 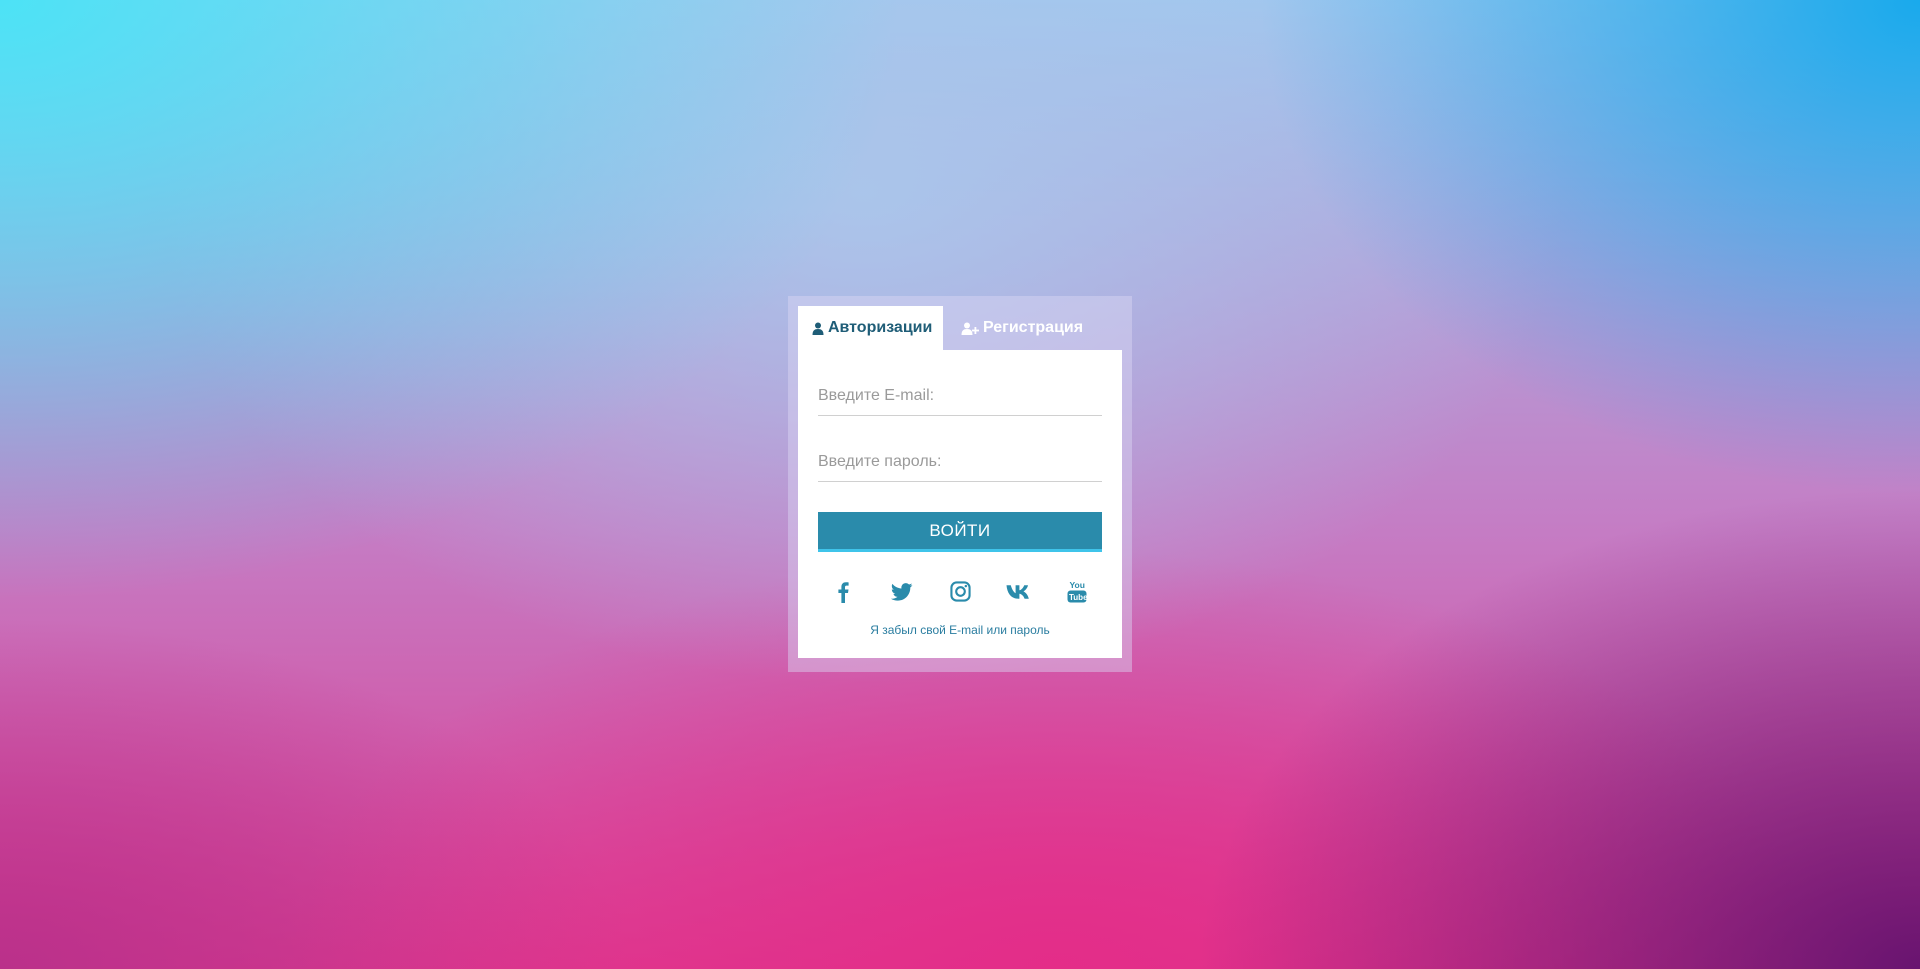 I want to click on social-links: You Tube, so click(x=960, y=594).